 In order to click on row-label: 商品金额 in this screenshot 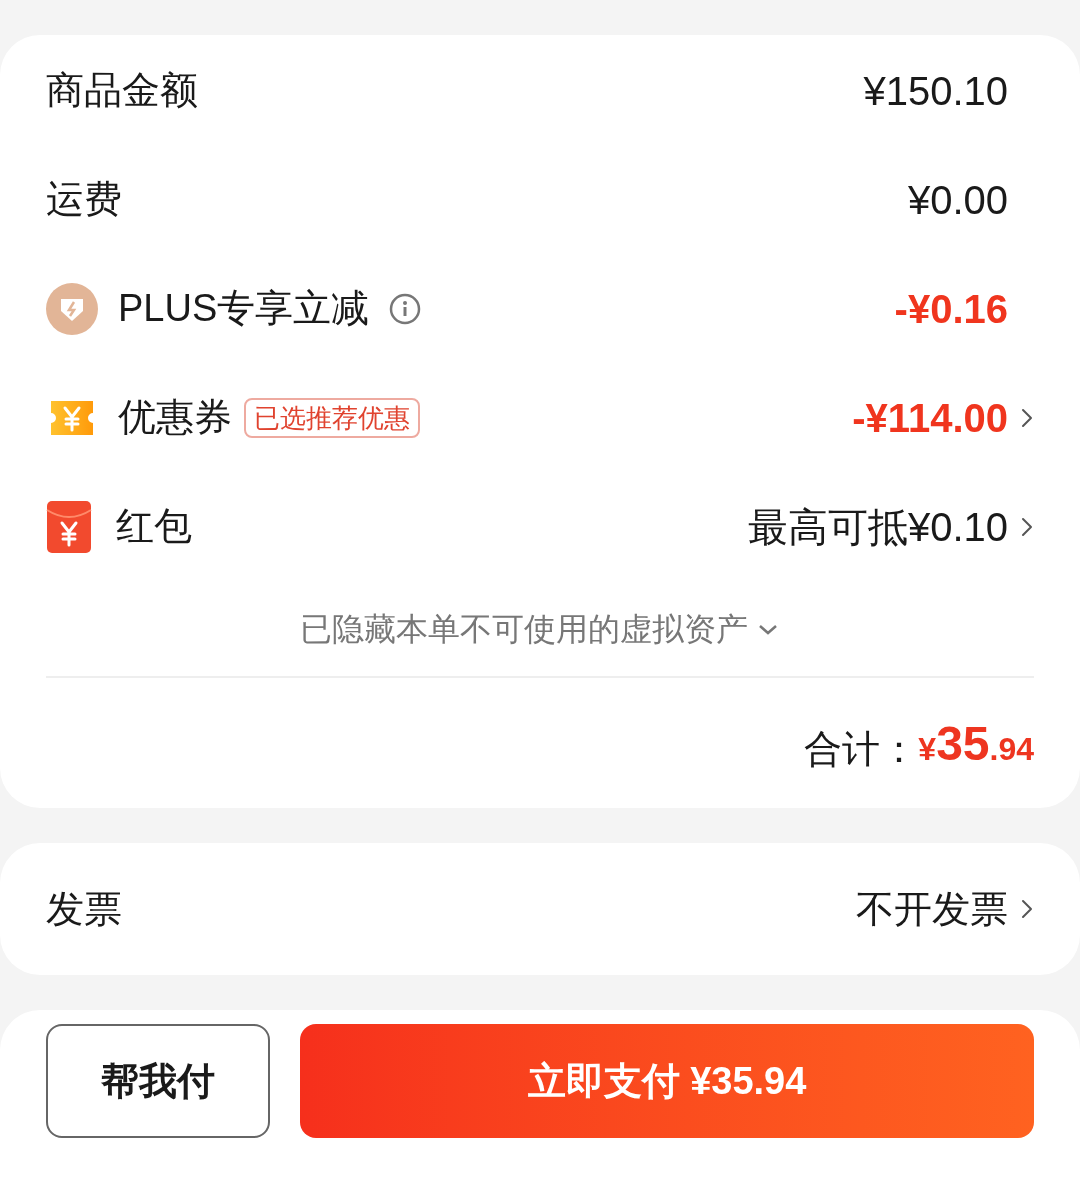, I will do `click(122, 90)`.